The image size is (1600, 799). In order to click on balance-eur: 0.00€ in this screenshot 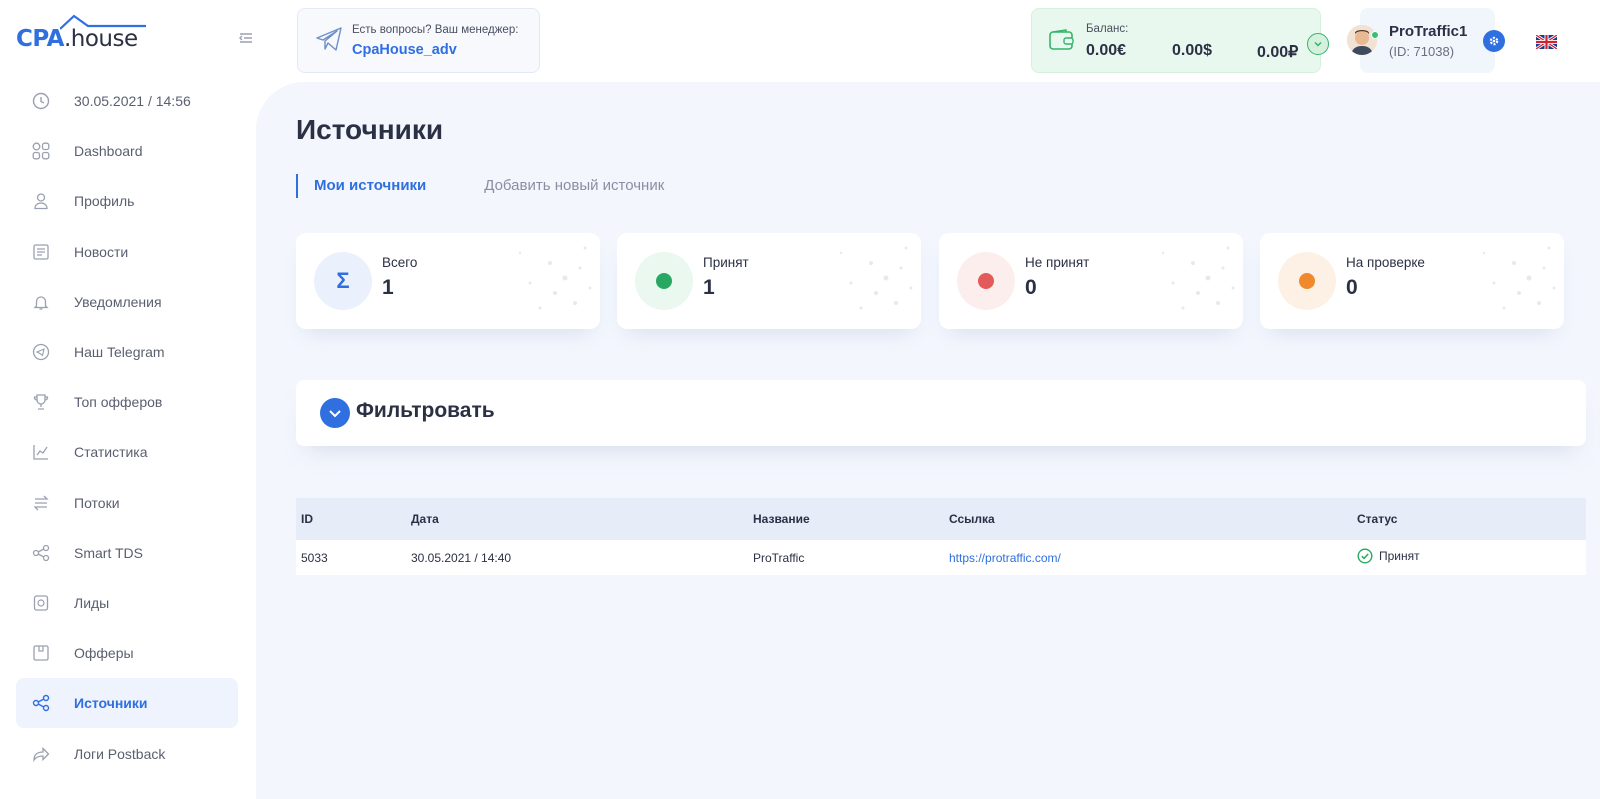, I will do `click(1106, 50)`.